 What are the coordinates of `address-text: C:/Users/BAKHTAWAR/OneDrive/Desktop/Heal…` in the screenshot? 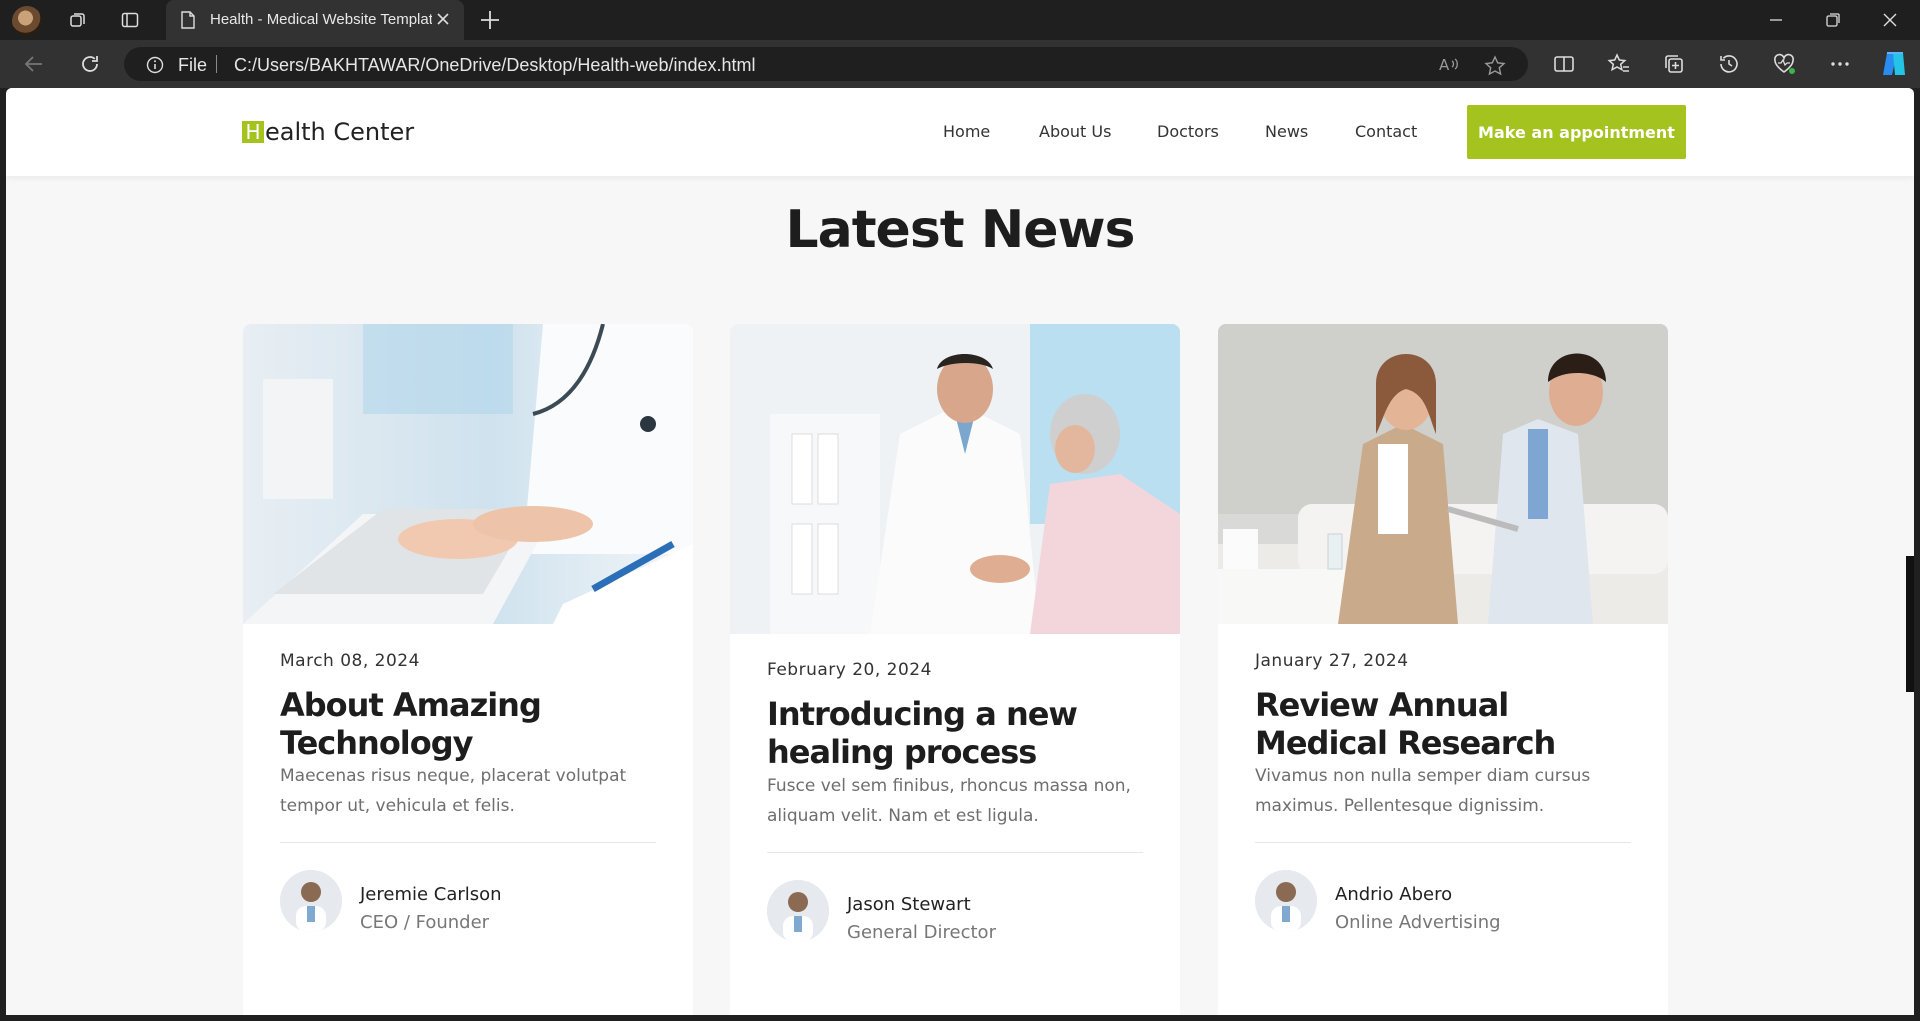 It's located at (495, 65).